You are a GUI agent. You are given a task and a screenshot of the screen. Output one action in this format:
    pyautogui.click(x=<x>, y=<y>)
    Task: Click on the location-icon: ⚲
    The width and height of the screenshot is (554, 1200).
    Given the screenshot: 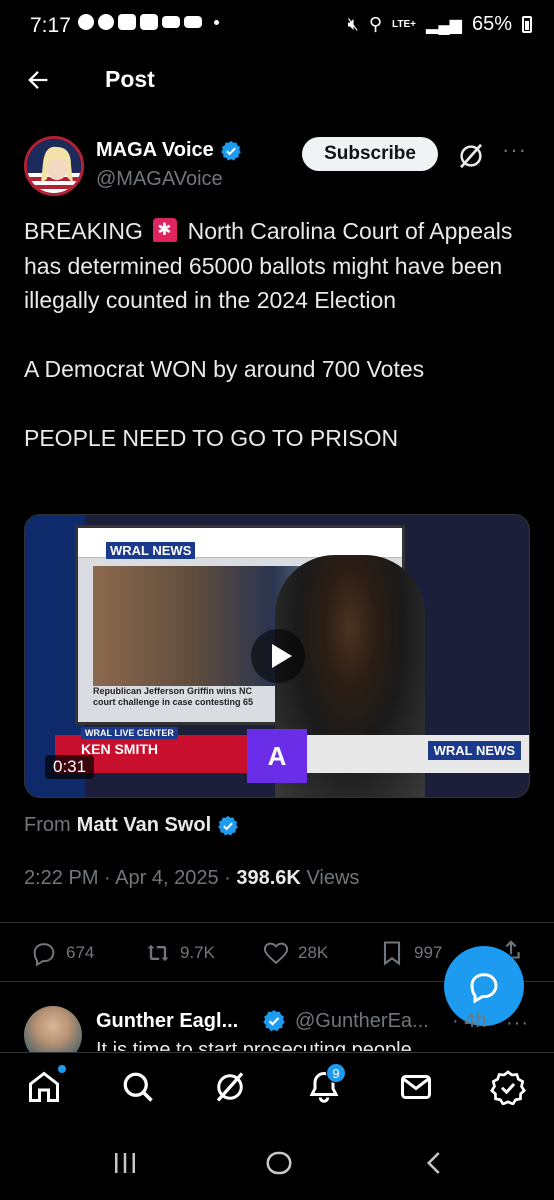 What is the action you would take?
    pyautogui.click(x=375, y=24)
    